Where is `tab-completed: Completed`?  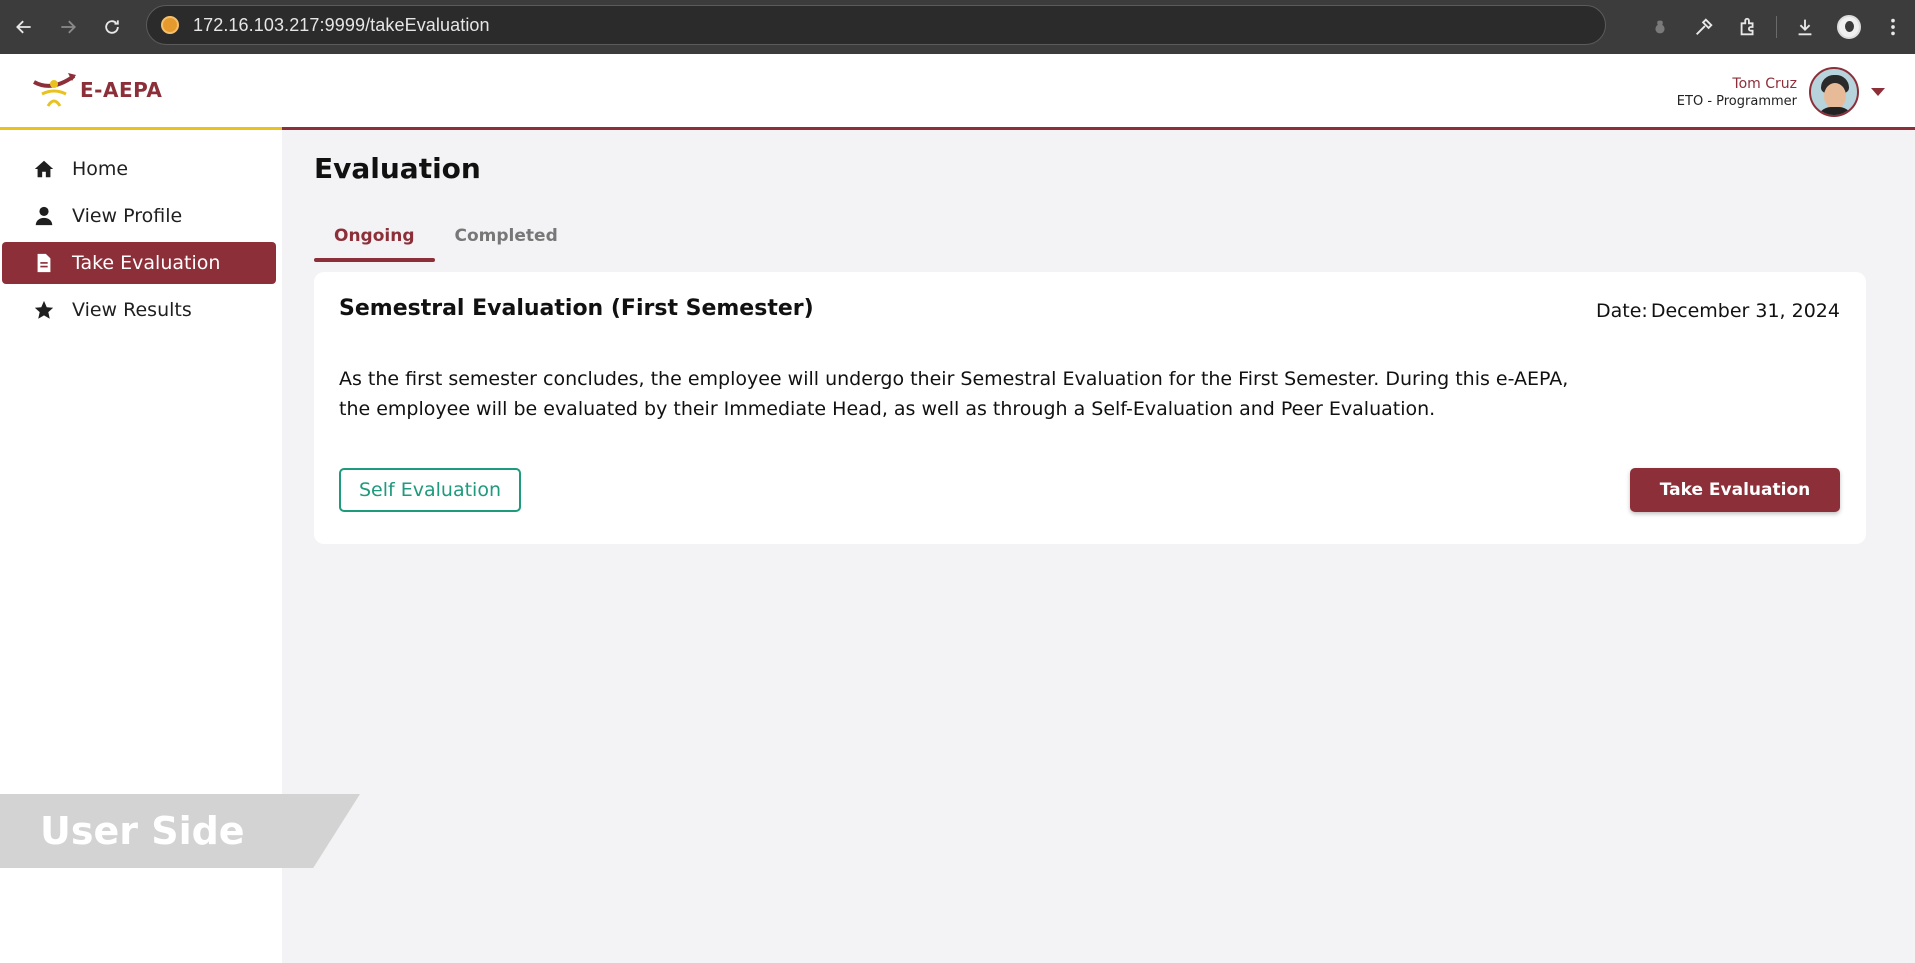 tab-completed: Completed is located at coordinates (506, 236).